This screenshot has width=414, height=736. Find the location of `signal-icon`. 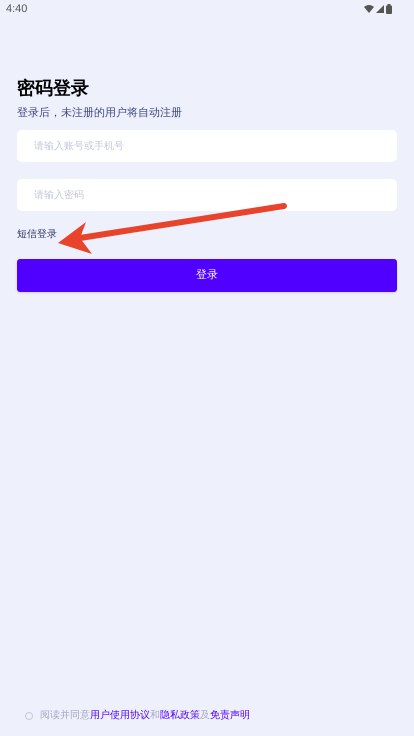

signal-icon is located at coordinates (380, 9).